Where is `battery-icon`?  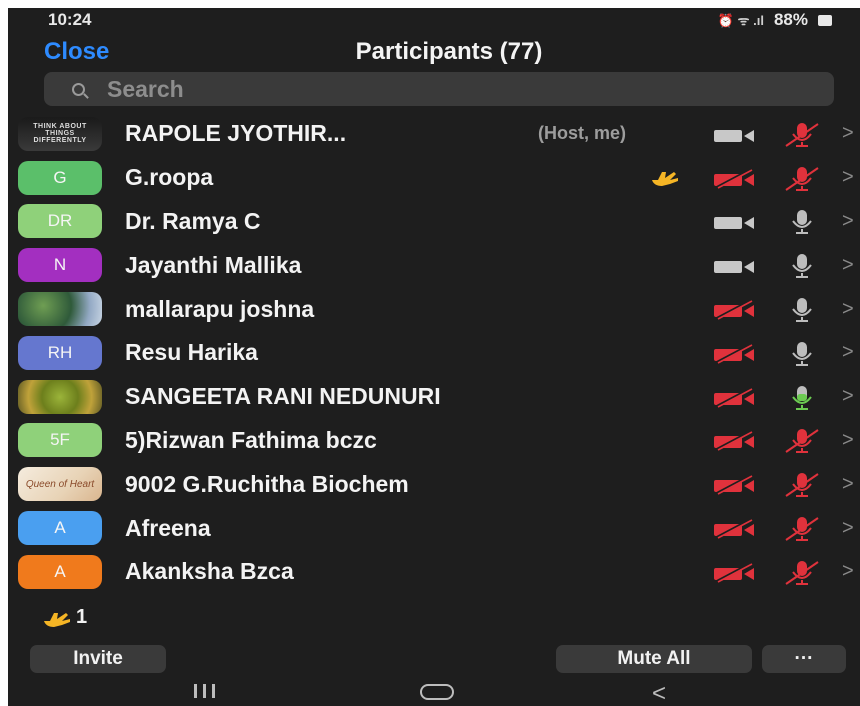
battery-icon is located at coordinates (825, 20).